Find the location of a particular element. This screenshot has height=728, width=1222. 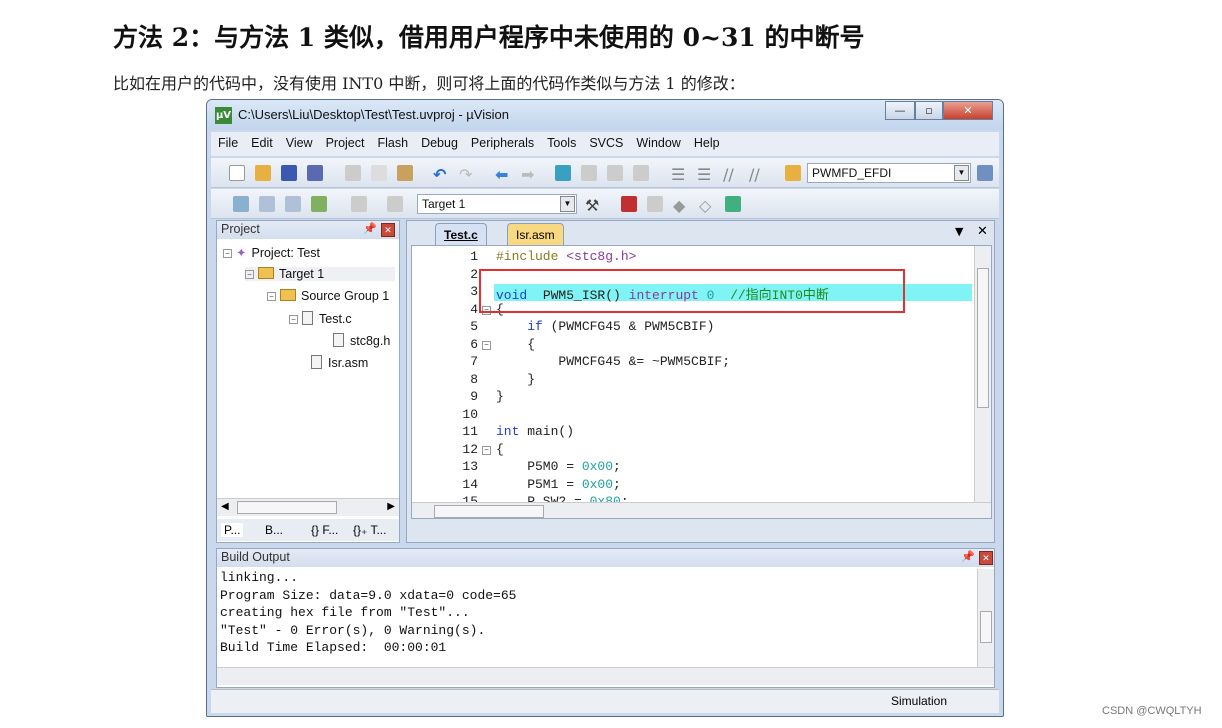

prev-bookmark-icon is located at coordinates (589, 173).